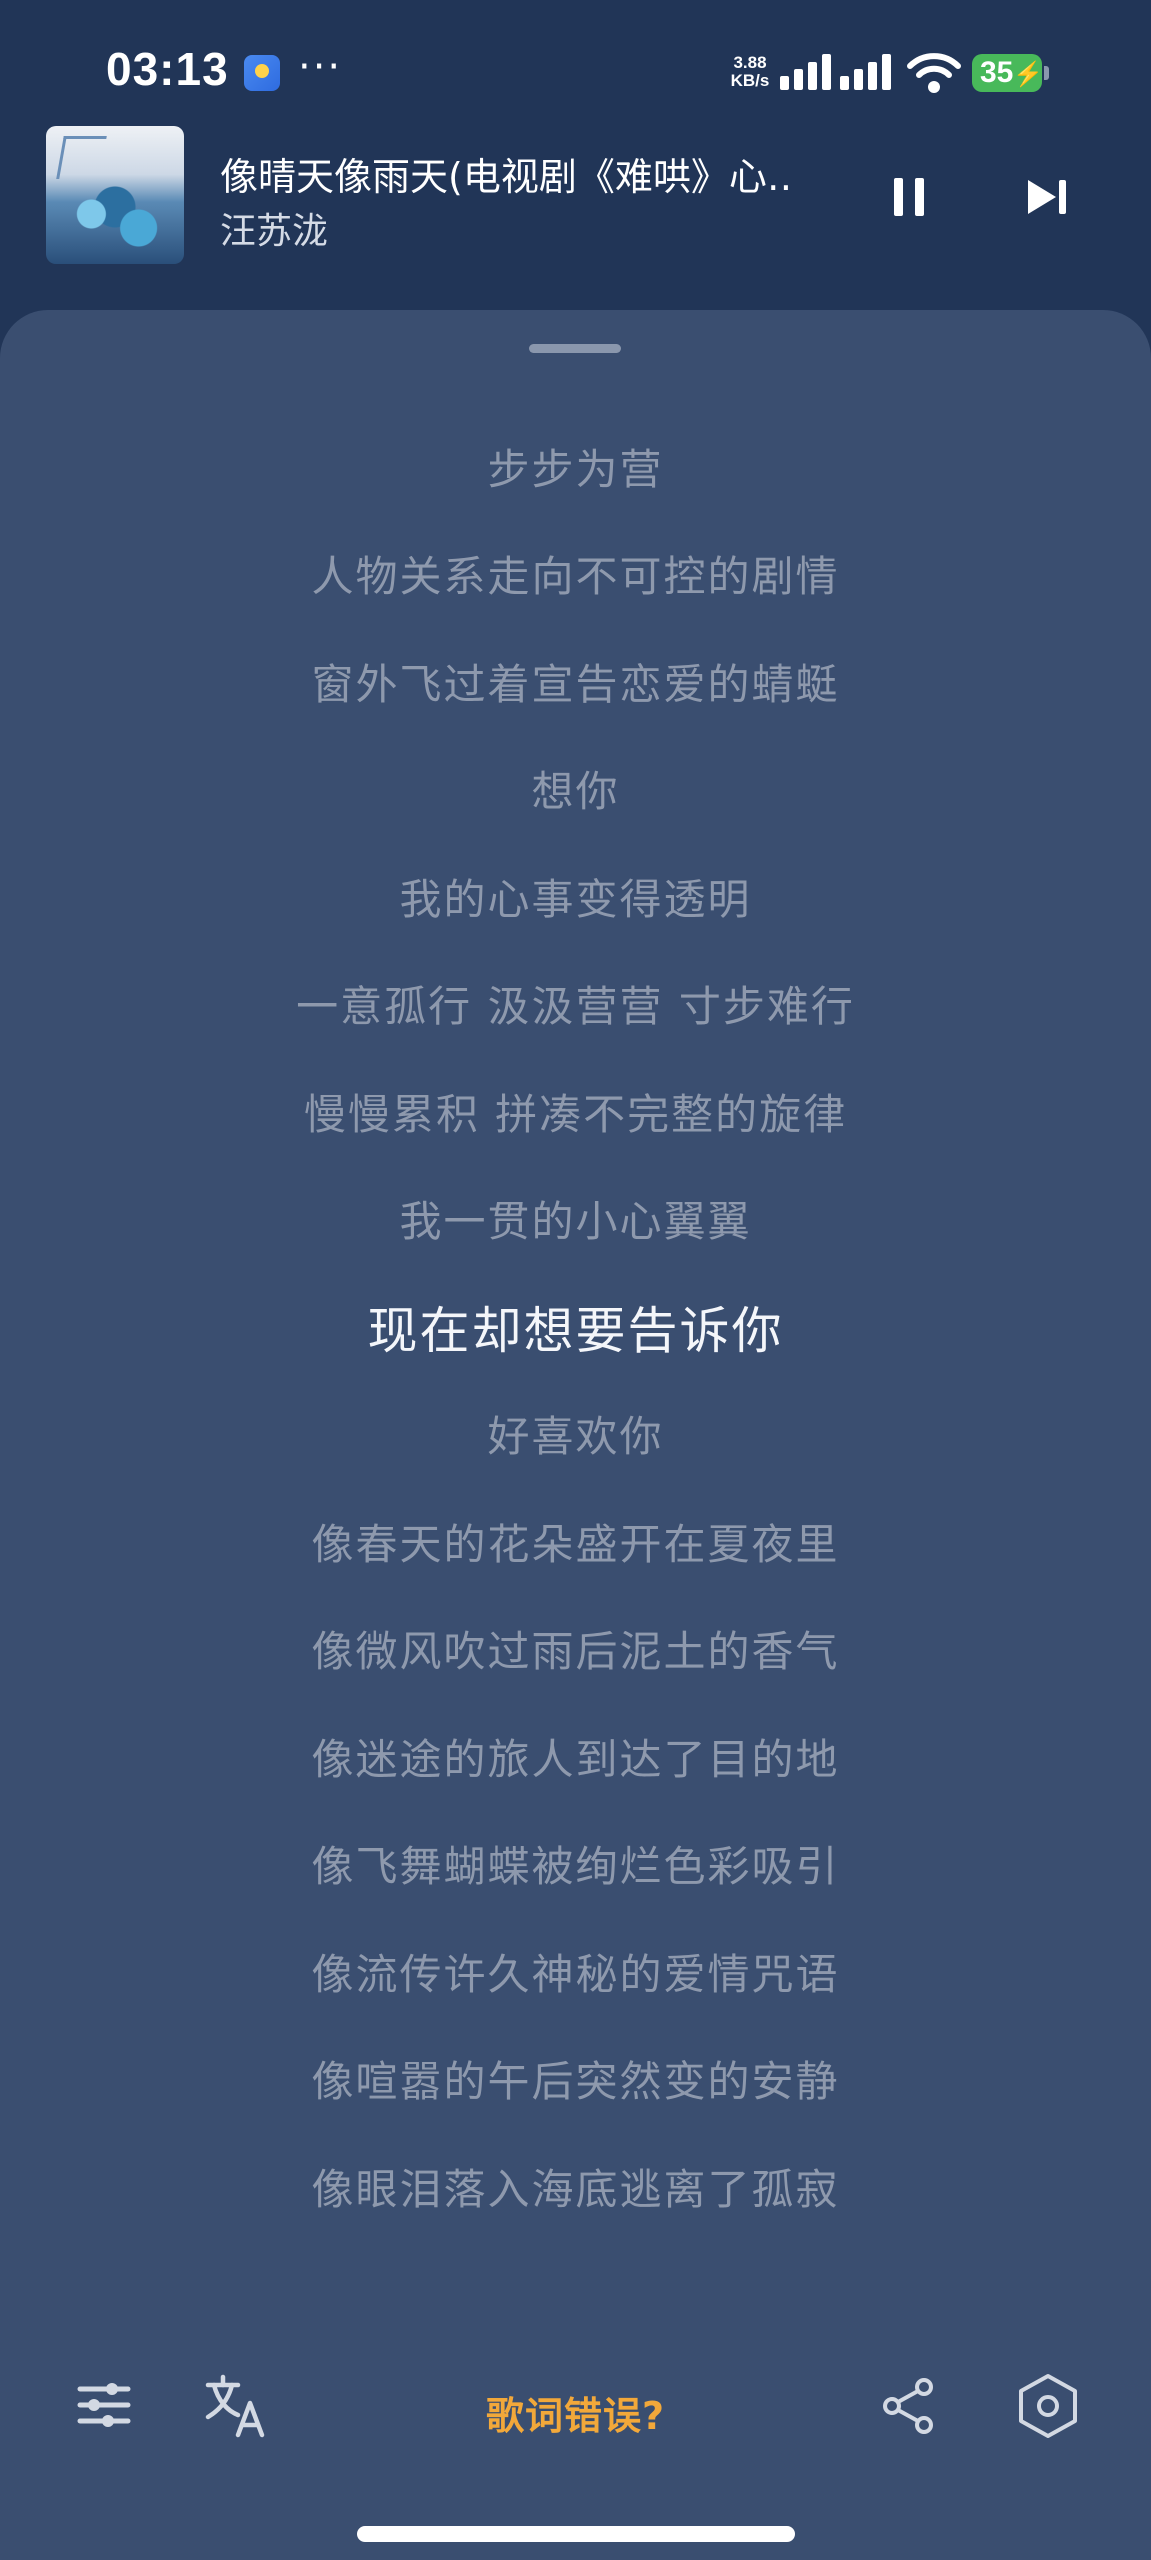 This screenshot has width=1151, height=2560. What do you see at coordinates (575, 466) in the screenshot?
I see `lyric-line: 步步为营` at bounding box center [575, 466].